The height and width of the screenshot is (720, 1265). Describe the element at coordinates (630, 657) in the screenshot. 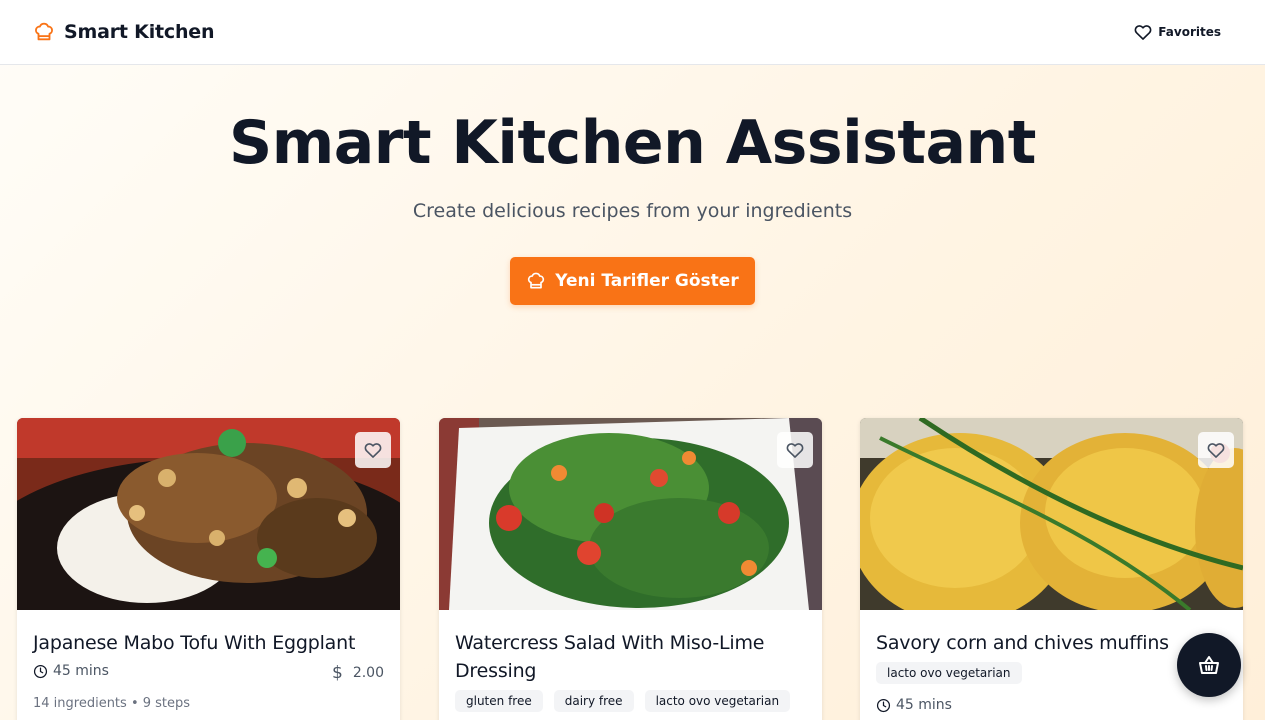

I see `recipe-title: Watercress Salad With Miso-Lime Dressing` at that location.